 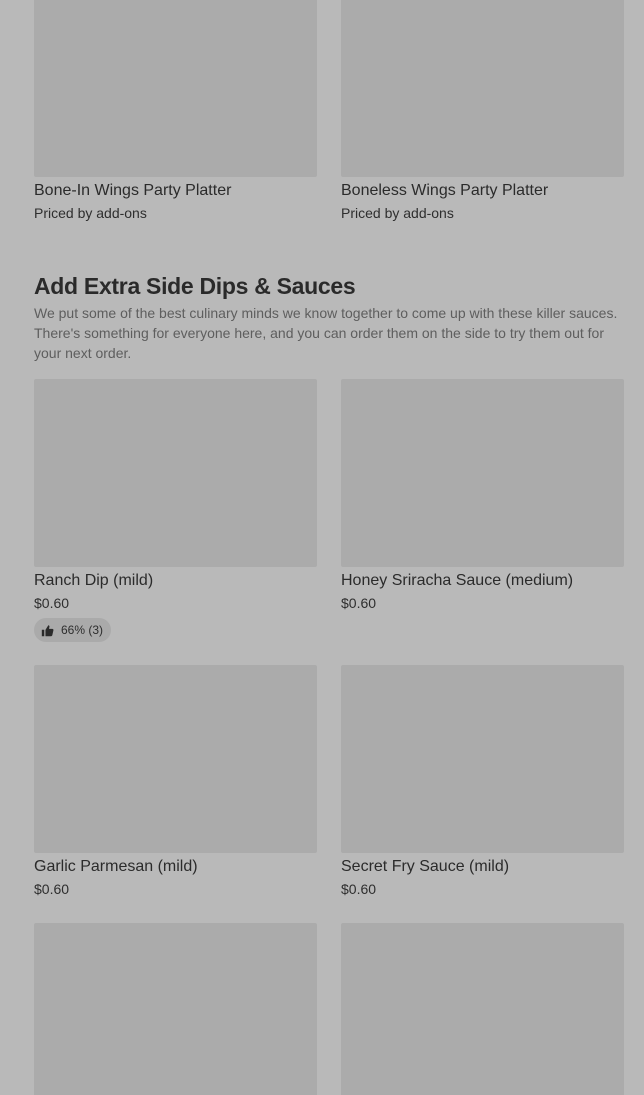 I want to click on menu-item-card: Garlic Parmesan (mild) $0.60, so click(x=175, y=781).